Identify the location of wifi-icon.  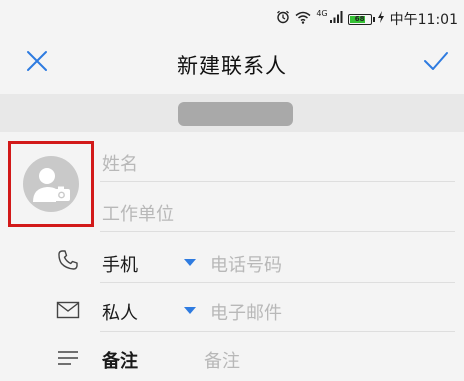
(303, 19).